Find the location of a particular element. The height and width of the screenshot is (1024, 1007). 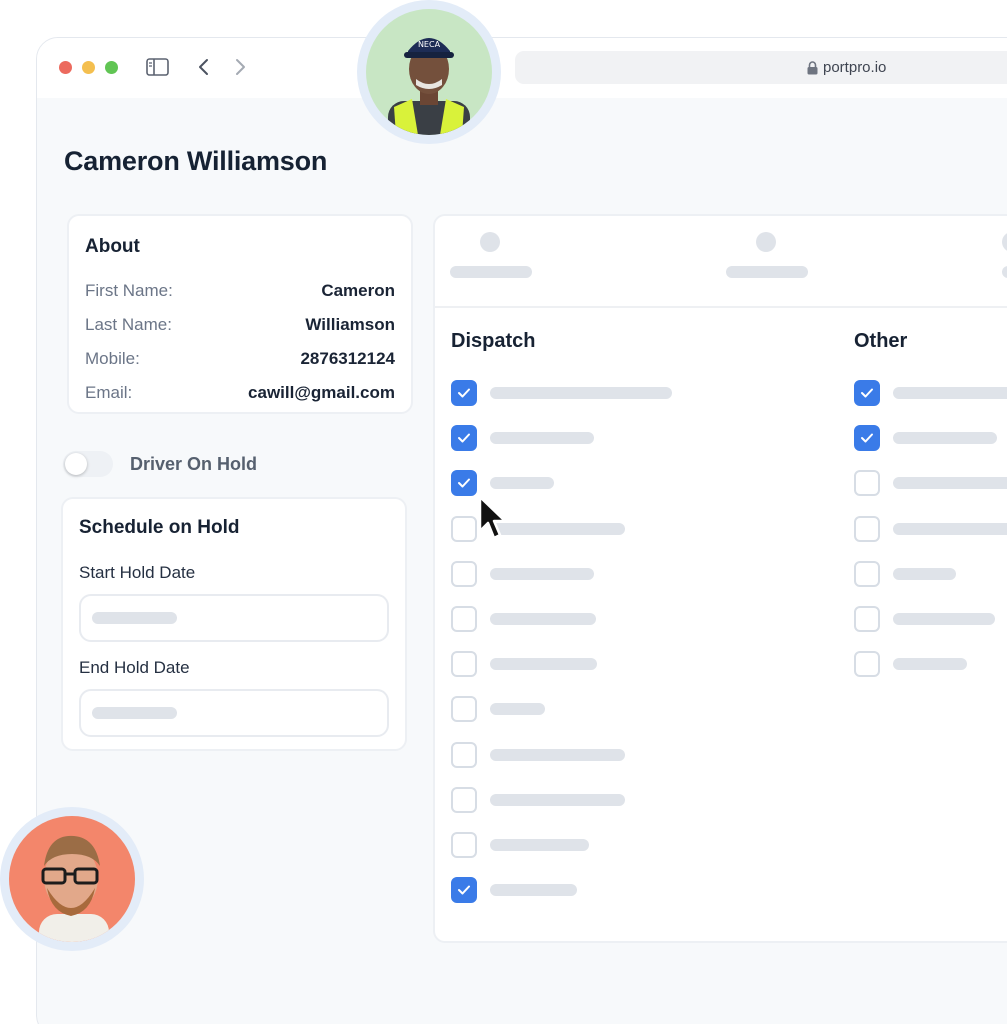

driver-on-hold-toggle is located at coordinates (88, 464).